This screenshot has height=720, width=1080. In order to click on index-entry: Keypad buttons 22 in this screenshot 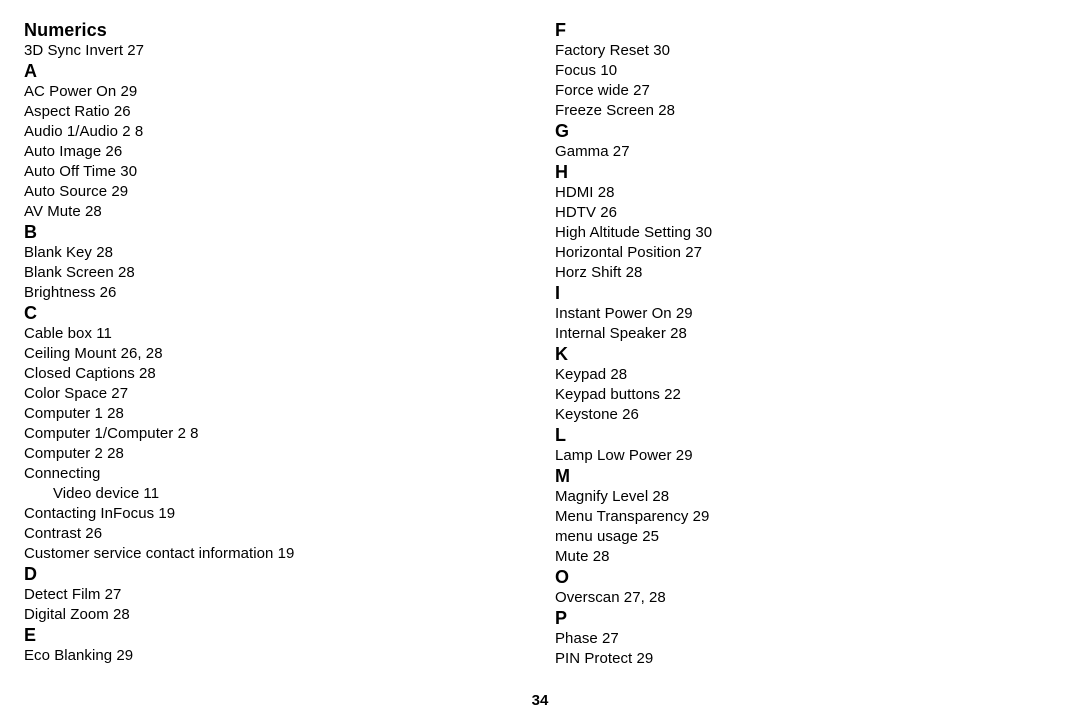, I will do `click(790, 395)`.